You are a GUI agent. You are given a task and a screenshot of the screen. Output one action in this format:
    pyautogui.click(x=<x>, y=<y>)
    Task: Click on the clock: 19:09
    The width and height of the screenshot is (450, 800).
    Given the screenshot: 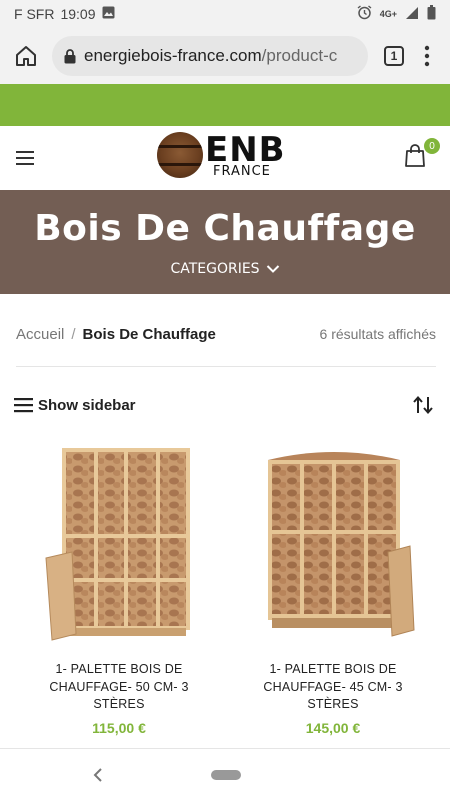 What is the action you would take?
    pyautogui.click(x=78, y=14)
    